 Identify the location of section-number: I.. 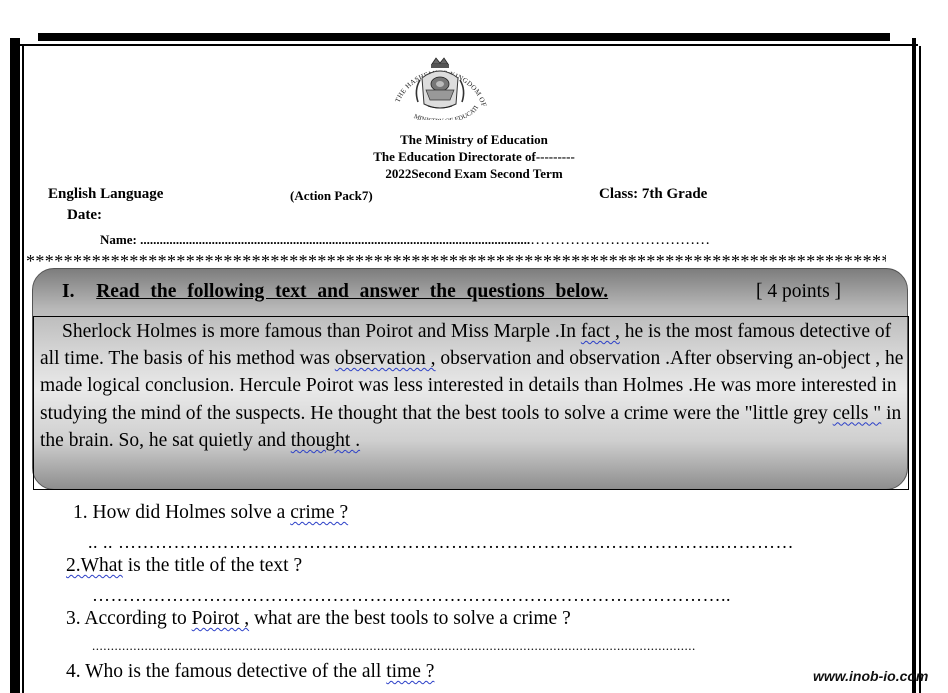
(68, 291).